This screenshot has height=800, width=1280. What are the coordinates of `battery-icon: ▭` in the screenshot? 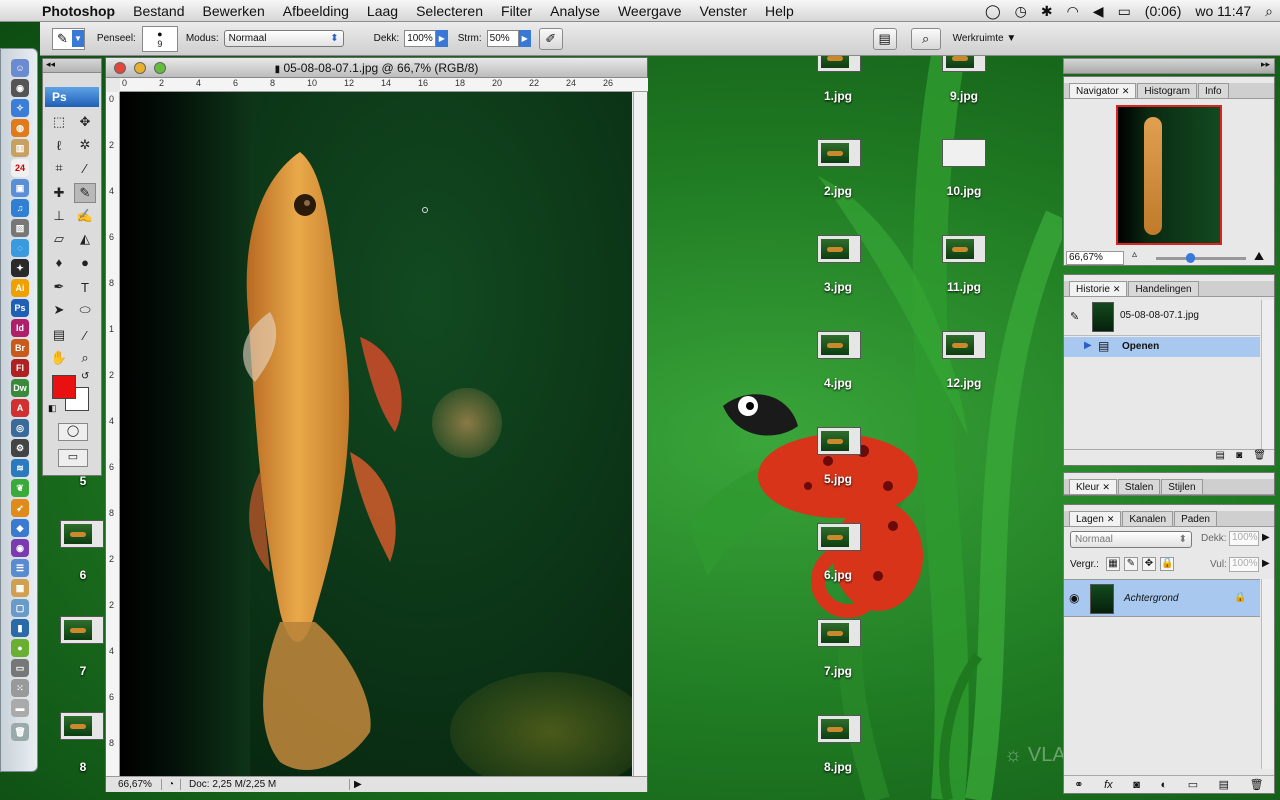 It's located at (1124, 11).